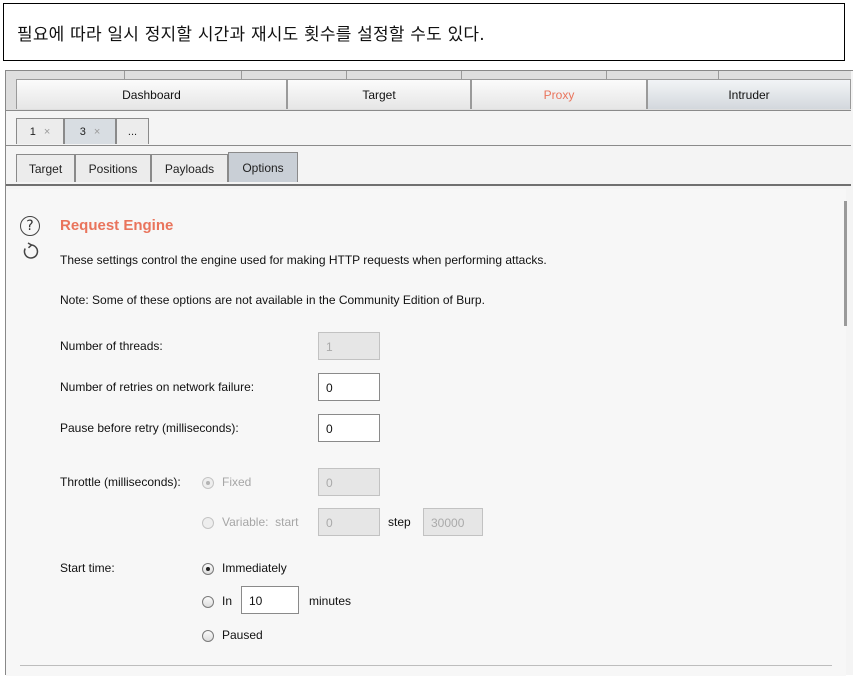 Image resolution: width=853 pixels, height=676 pixels. What do you see at coordinates (208, 483) in the screenshot?
I see `fixed-radio` at bounding box center [208, 483].